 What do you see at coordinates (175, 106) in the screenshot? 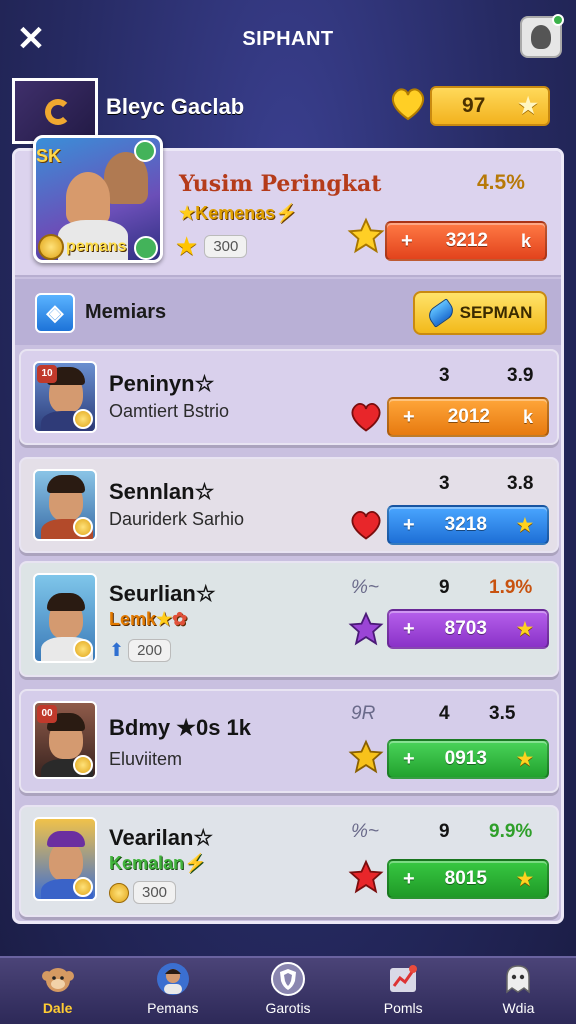
I see `player-name: Bleyc Gaclab` at bounding box center [175, 106].